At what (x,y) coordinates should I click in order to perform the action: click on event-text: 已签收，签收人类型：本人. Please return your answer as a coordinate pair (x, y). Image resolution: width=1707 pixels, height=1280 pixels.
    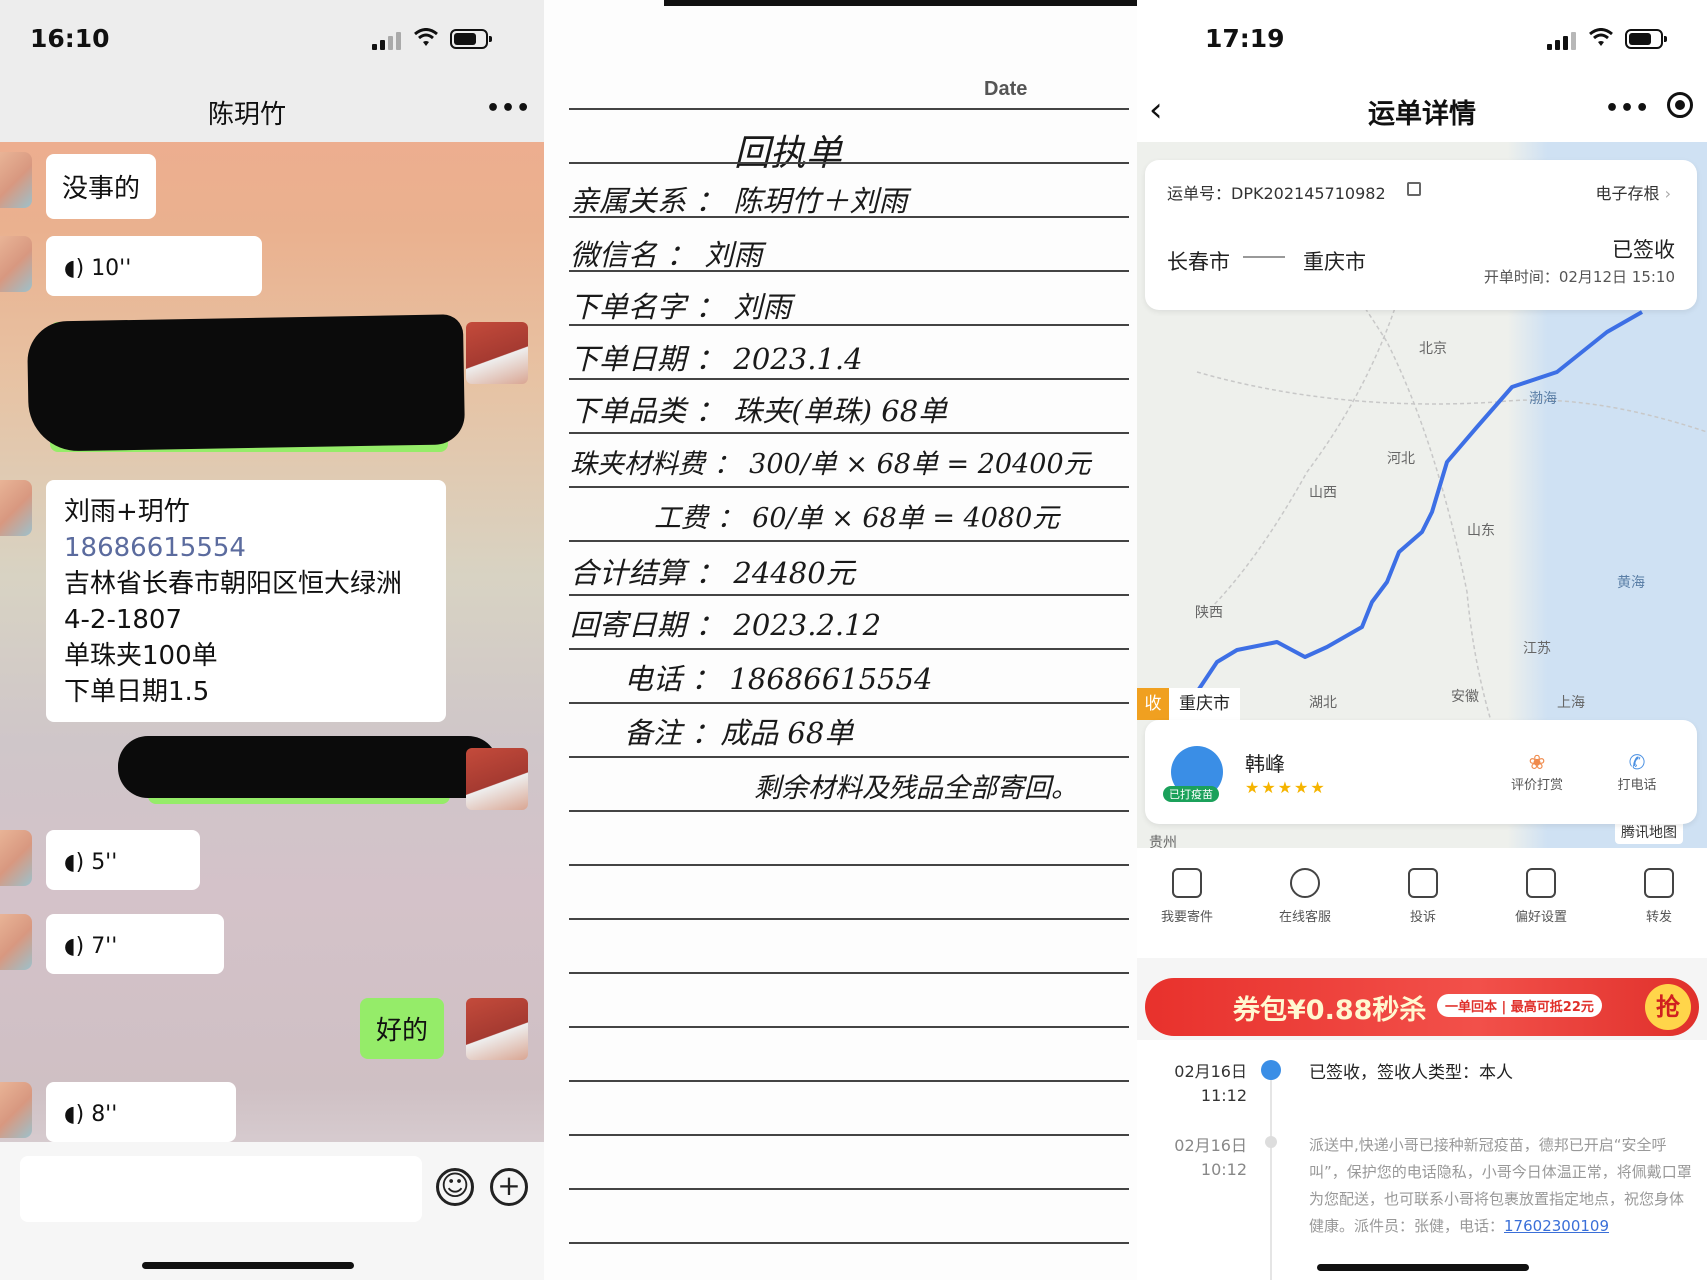
    Looking at the image, I should click on (1411, 1073).